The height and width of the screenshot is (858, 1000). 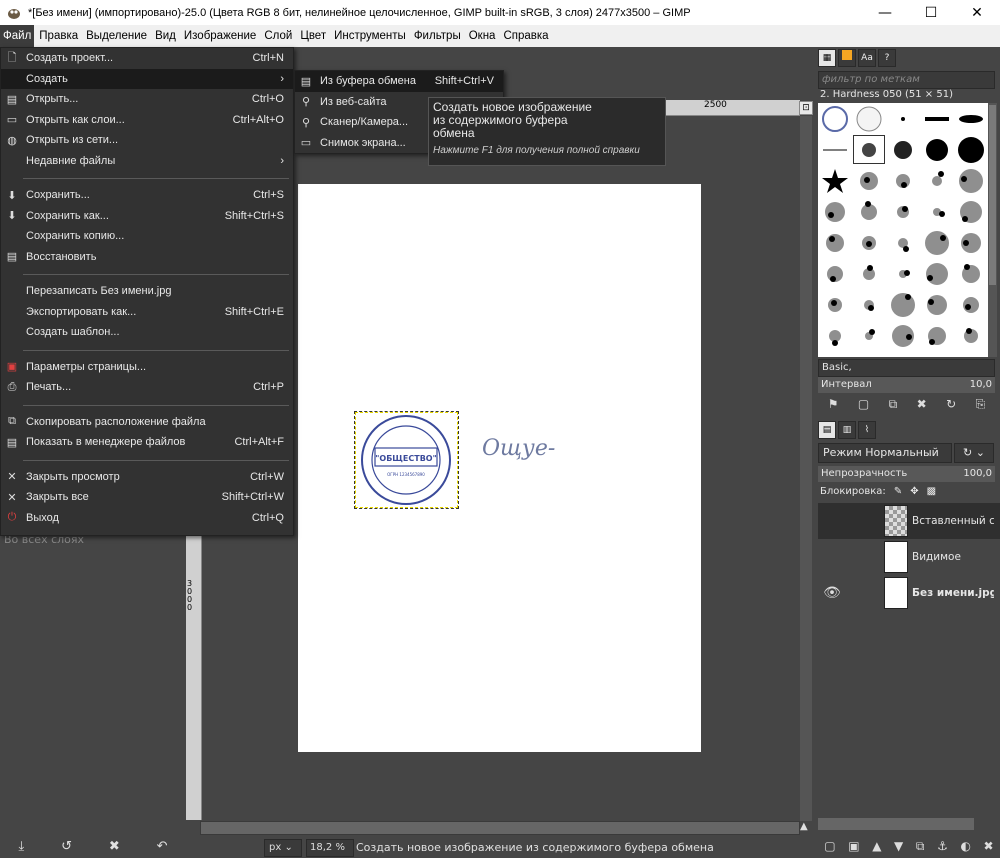 I want to click on file-menu-item: ⎙ Печать... Ctrl+P, so click(x=147, y=387).